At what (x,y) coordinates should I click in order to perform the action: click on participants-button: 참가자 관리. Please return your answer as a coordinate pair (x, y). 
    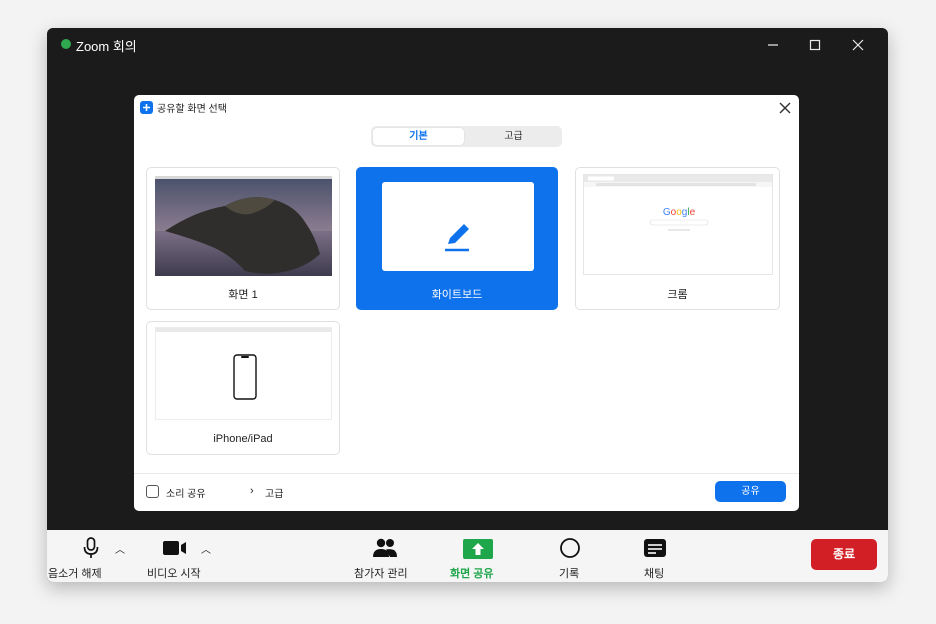
    Looking at the image, I should click on (387, 556).